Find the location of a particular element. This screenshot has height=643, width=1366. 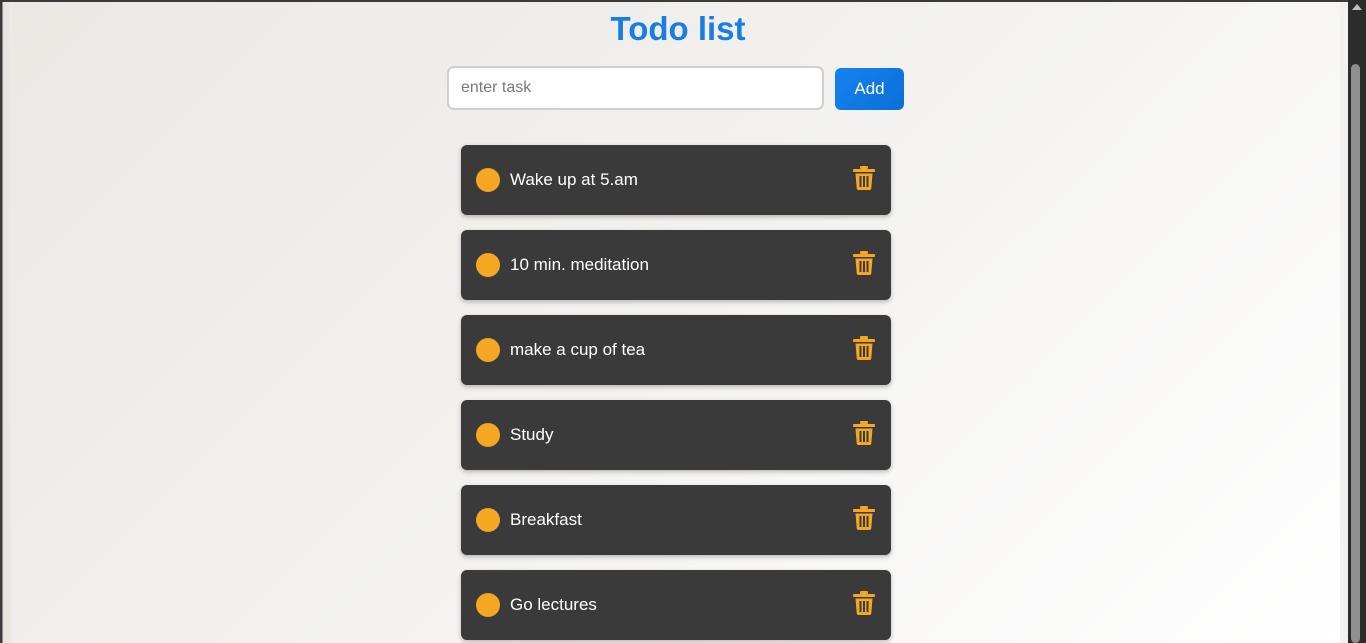

todo-item: make a cup of tea is located at coordinates (676, 350).